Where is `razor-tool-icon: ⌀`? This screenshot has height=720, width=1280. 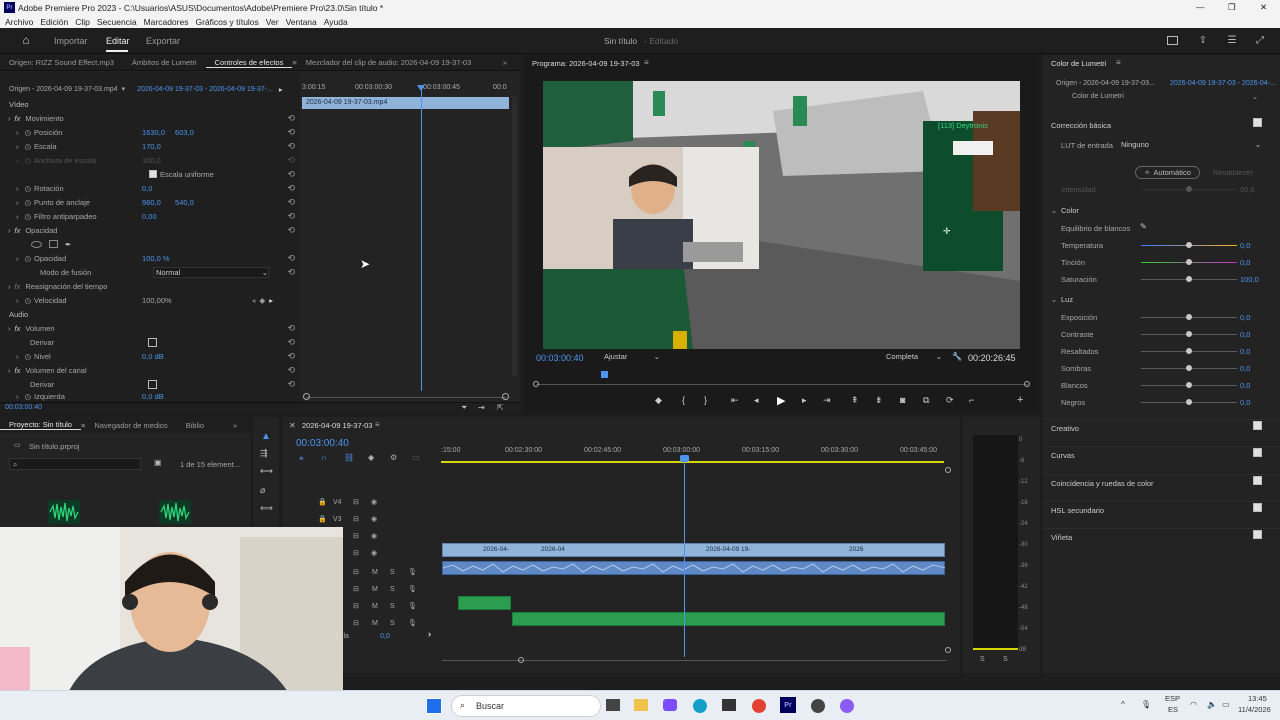
razor-tool-icon: ⌀ is located at coordinates (262, 490).